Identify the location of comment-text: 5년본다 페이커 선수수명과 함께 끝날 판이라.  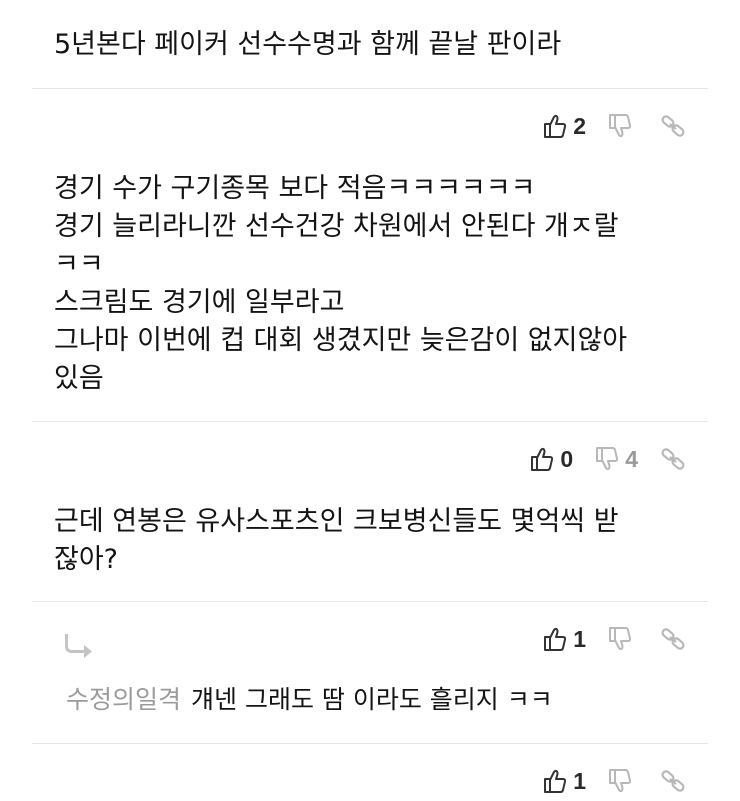
(308, 44).